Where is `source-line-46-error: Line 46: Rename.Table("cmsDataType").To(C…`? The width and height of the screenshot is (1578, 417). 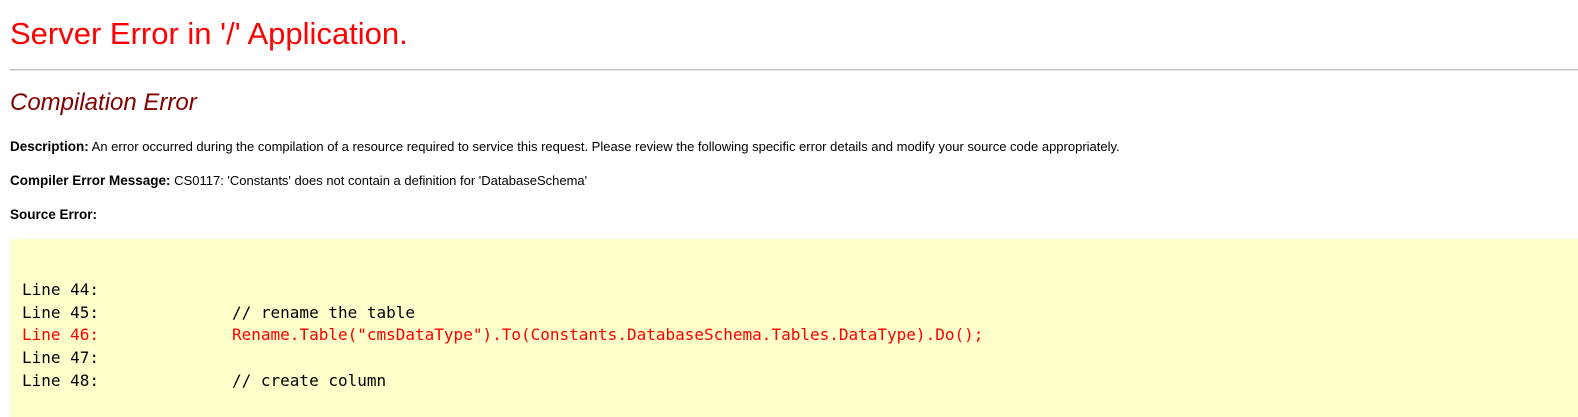
source-line-46-error: Line 46: Rename.Table("cmsDataType").To(C… is located at coordinates (502, 335).